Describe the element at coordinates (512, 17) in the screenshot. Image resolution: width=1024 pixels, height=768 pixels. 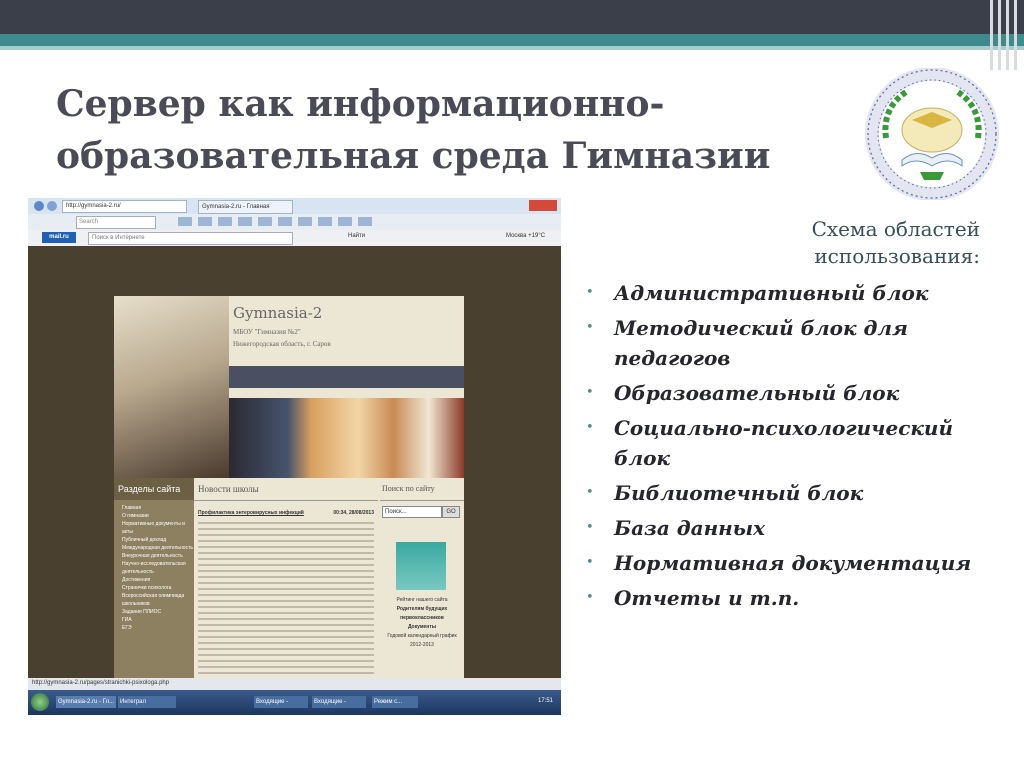
I see `header-band` at that location.